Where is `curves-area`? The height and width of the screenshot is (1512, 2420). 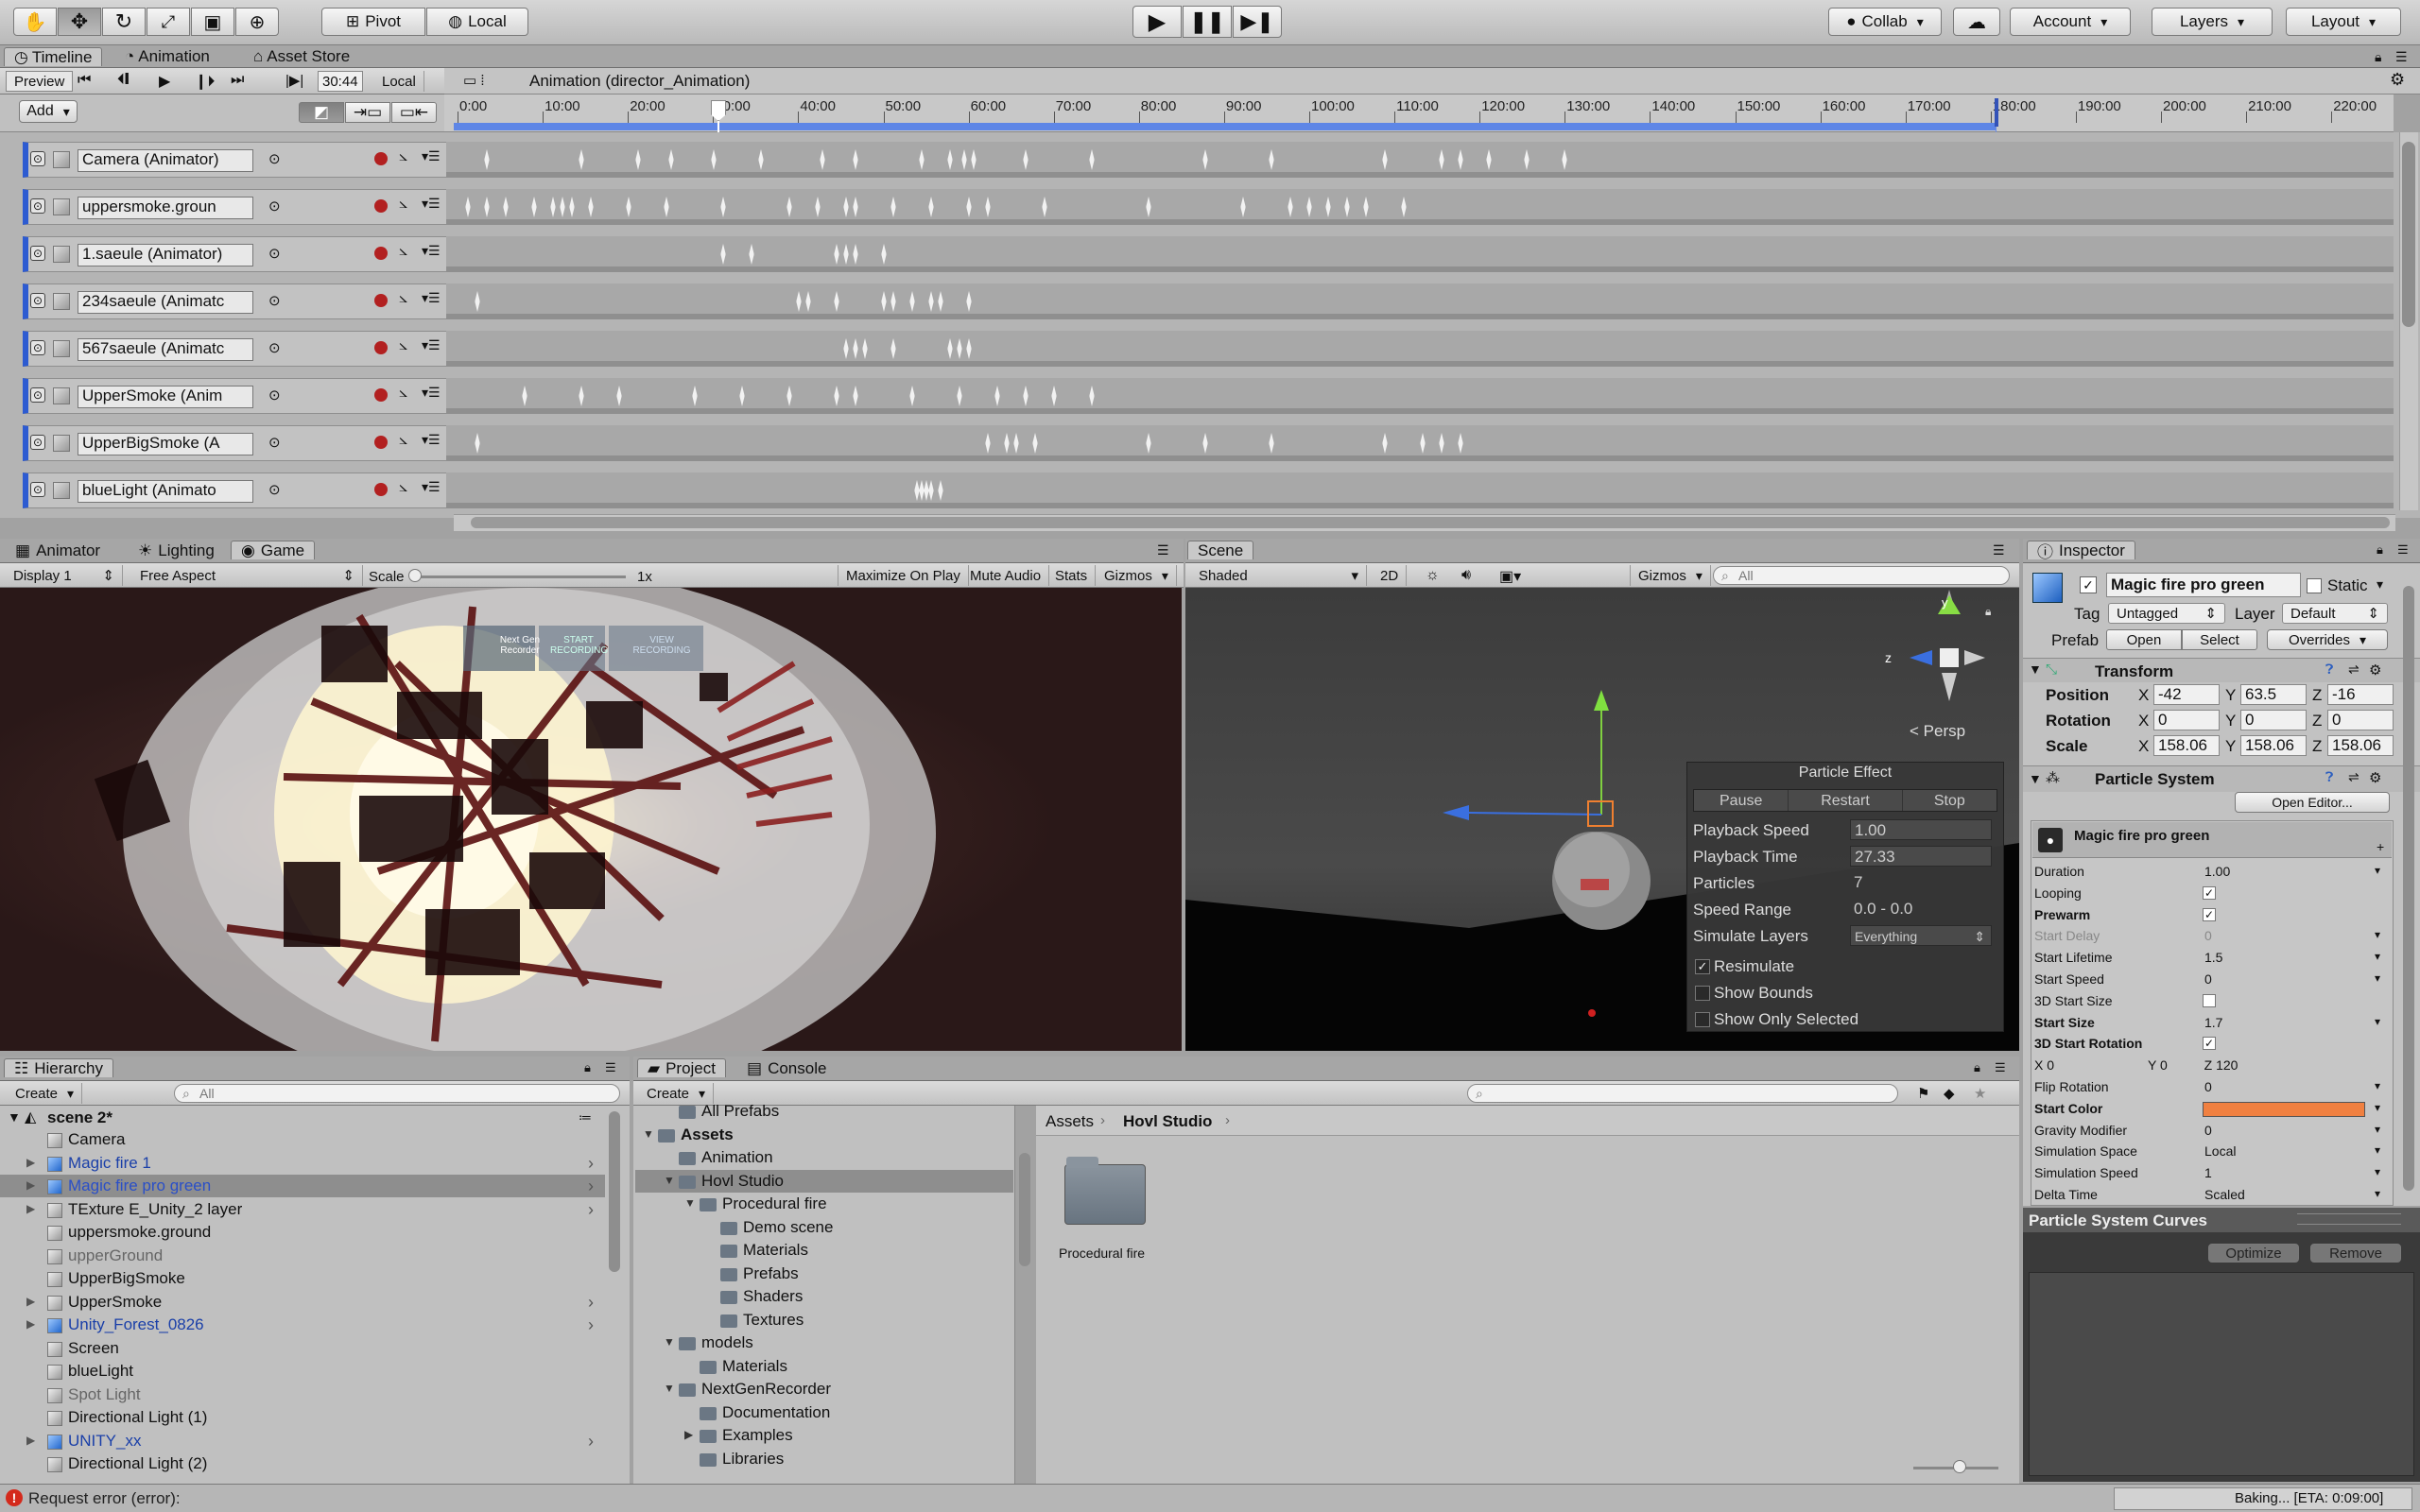
curves-area is located at coordinates (2221, 1374).